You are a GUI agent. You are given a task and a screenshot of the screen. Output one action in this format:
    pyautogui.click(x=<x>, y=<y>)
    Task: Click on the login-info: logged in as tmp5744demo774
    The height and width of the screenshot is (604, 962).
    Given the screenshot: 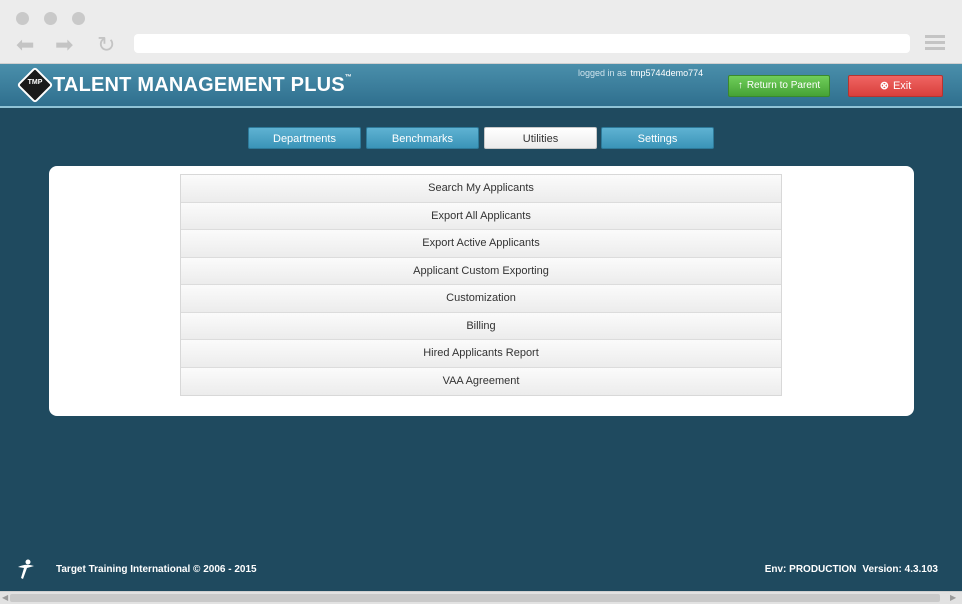 What is the action you would take?
    pyautogui.click(x=640, y=73)
    